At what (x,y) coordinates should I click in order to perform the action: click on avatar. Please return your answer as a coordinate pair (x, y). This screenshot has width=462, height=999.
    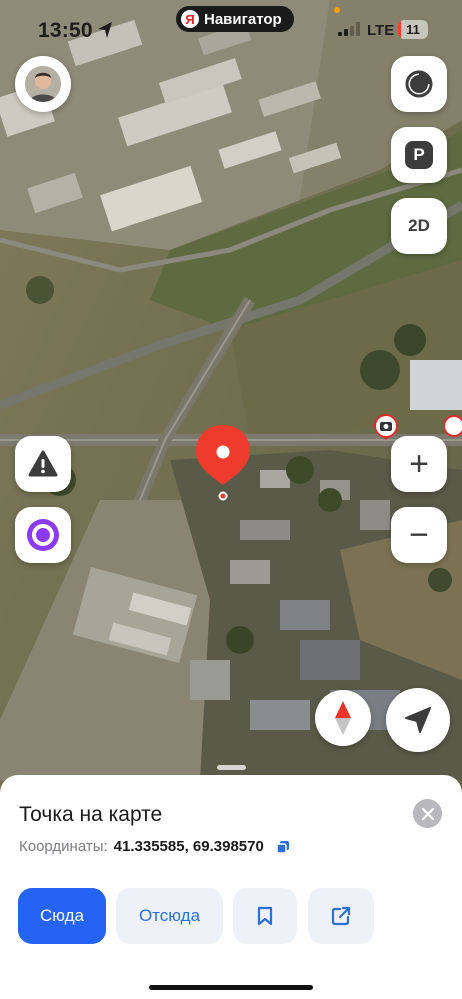
    Looking at the image, I should click on (43, 84).